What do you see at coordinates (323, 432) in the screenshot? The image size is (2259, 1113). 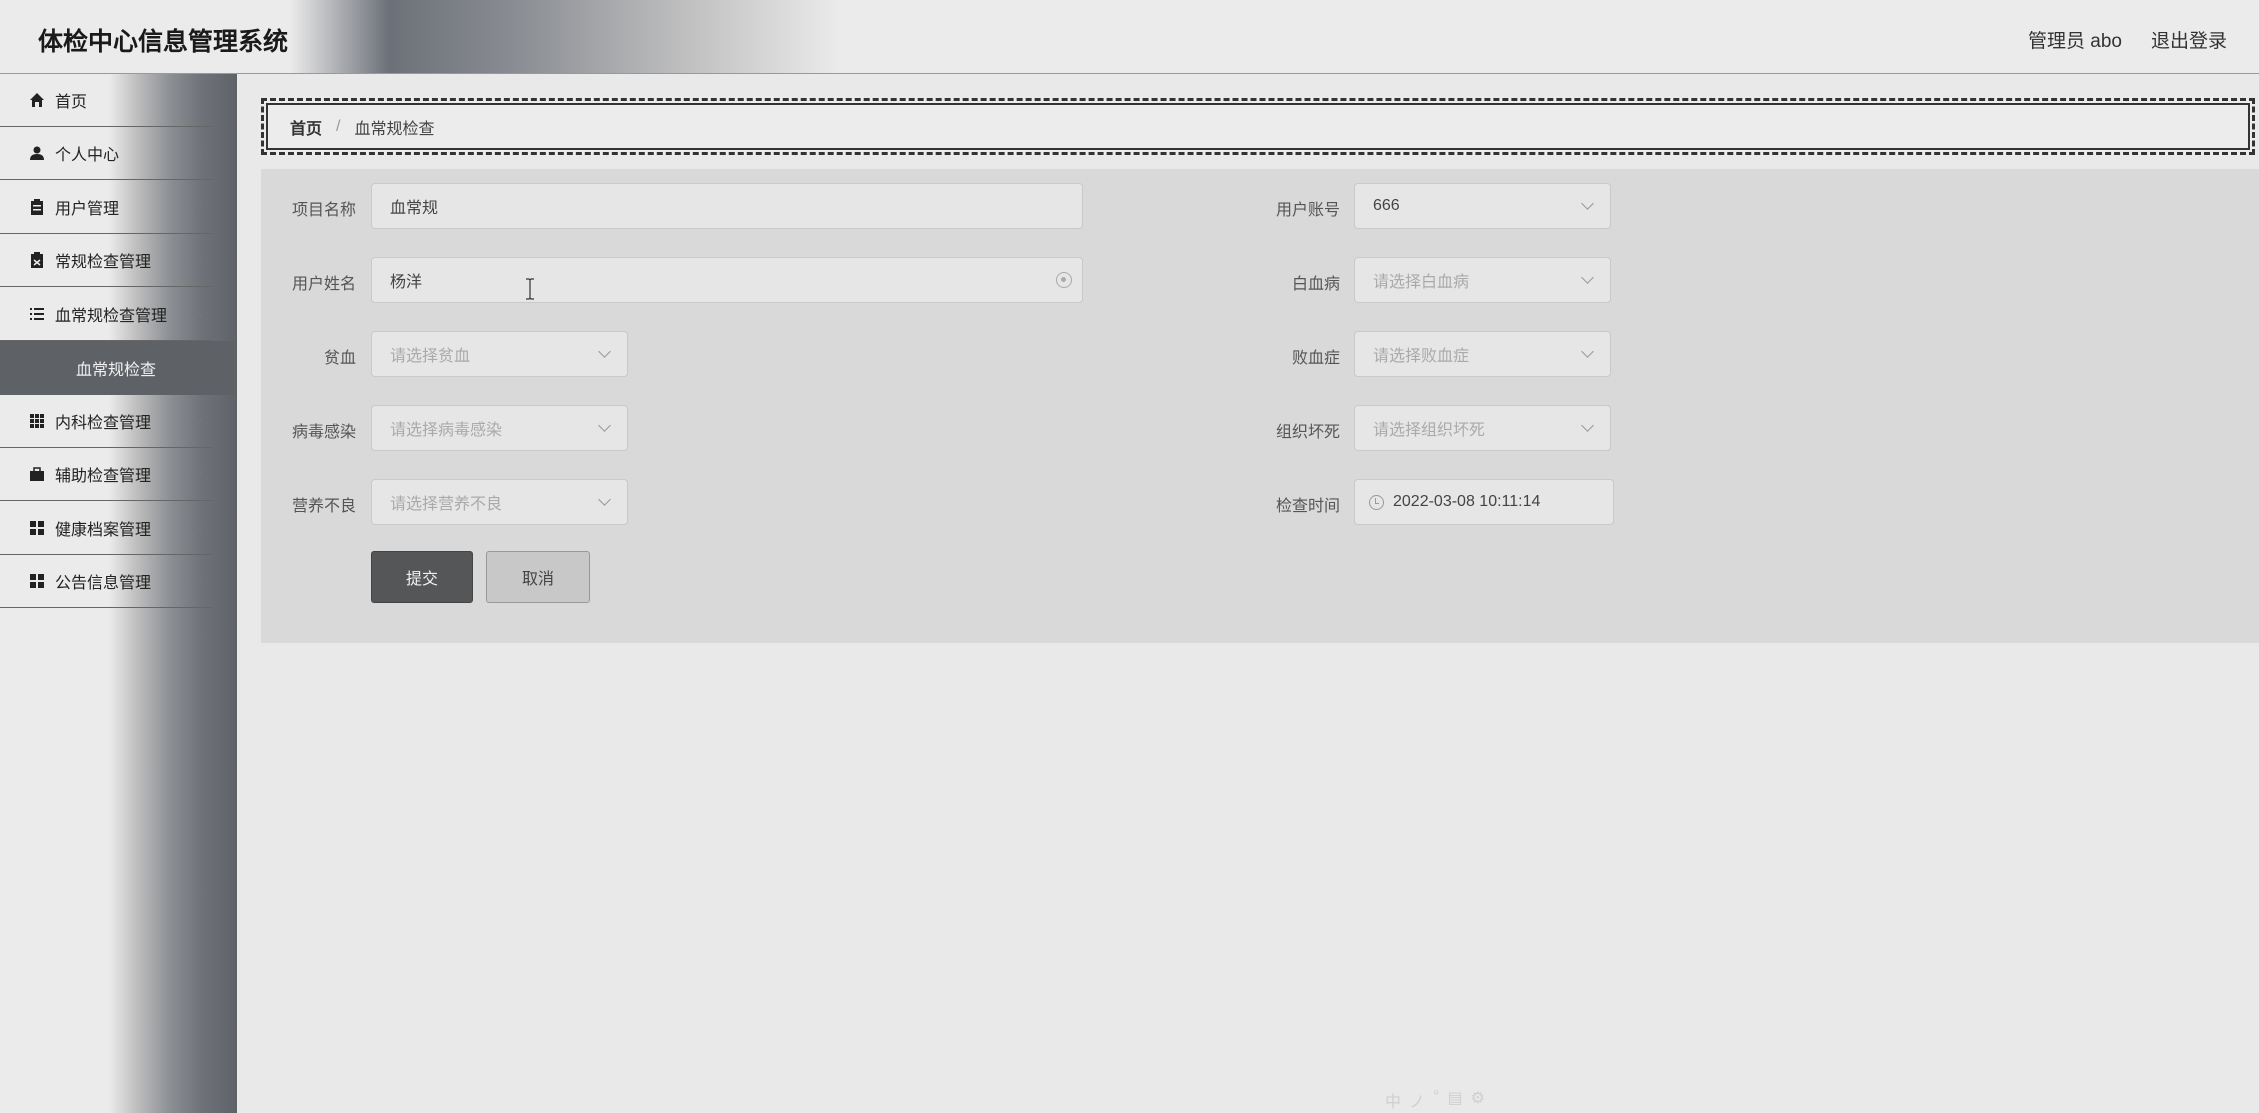 I see `viral-infection-label: 病毒感染` at bounding box center [323, 432].